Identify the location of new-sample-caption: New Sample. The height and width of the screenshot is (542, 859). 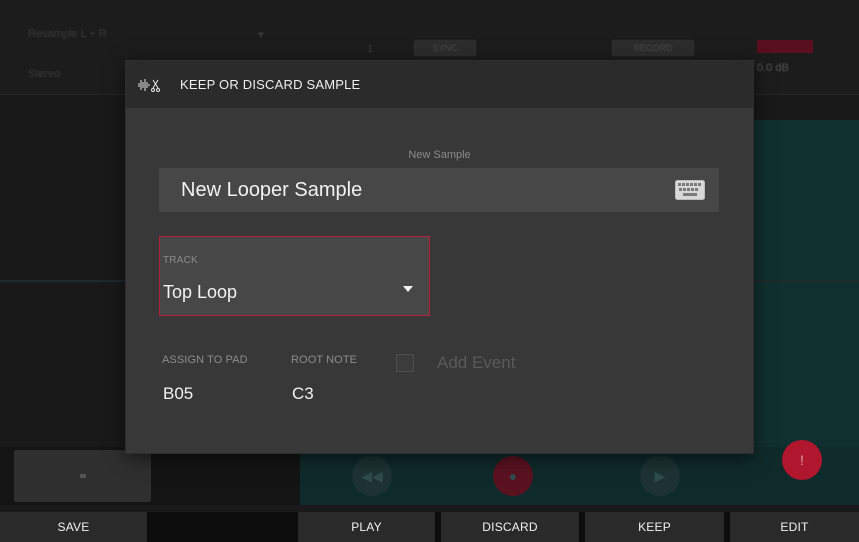
(439, 155).